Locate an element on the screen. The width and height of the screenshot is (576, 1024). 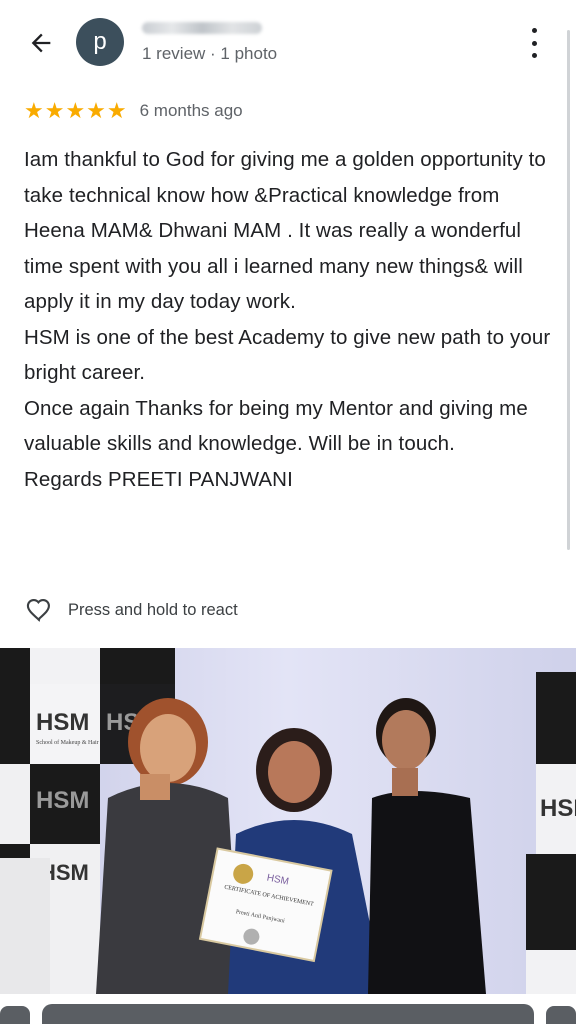
back-button is located at coordinates (41, 43).